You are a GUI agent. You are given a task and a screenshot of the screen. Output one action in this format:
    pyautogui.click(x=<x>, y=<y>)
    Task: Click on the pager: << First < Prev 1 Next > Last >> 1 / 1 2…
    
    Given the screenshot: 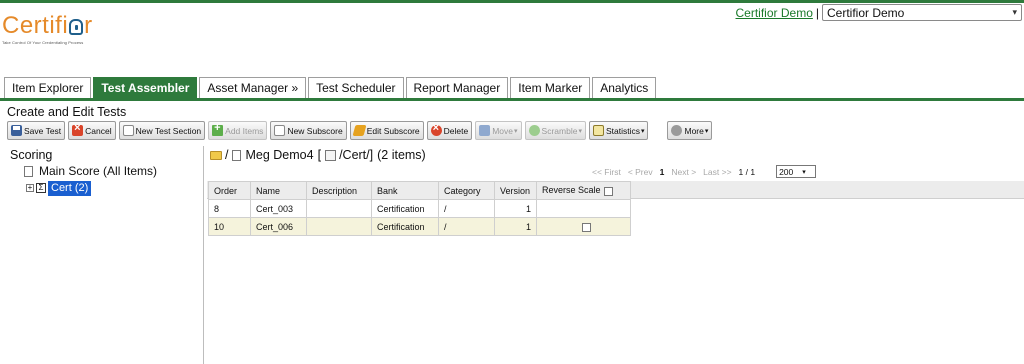 What is the action you would take?
    pyautogui.click(x=704, y=171)
    